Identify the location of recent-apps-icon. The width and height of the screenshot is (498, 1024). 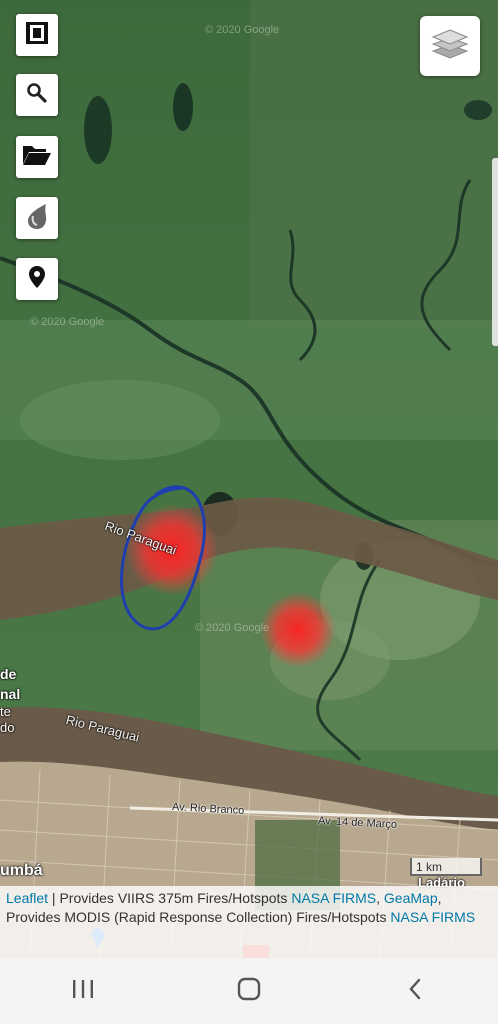
(83, 991).